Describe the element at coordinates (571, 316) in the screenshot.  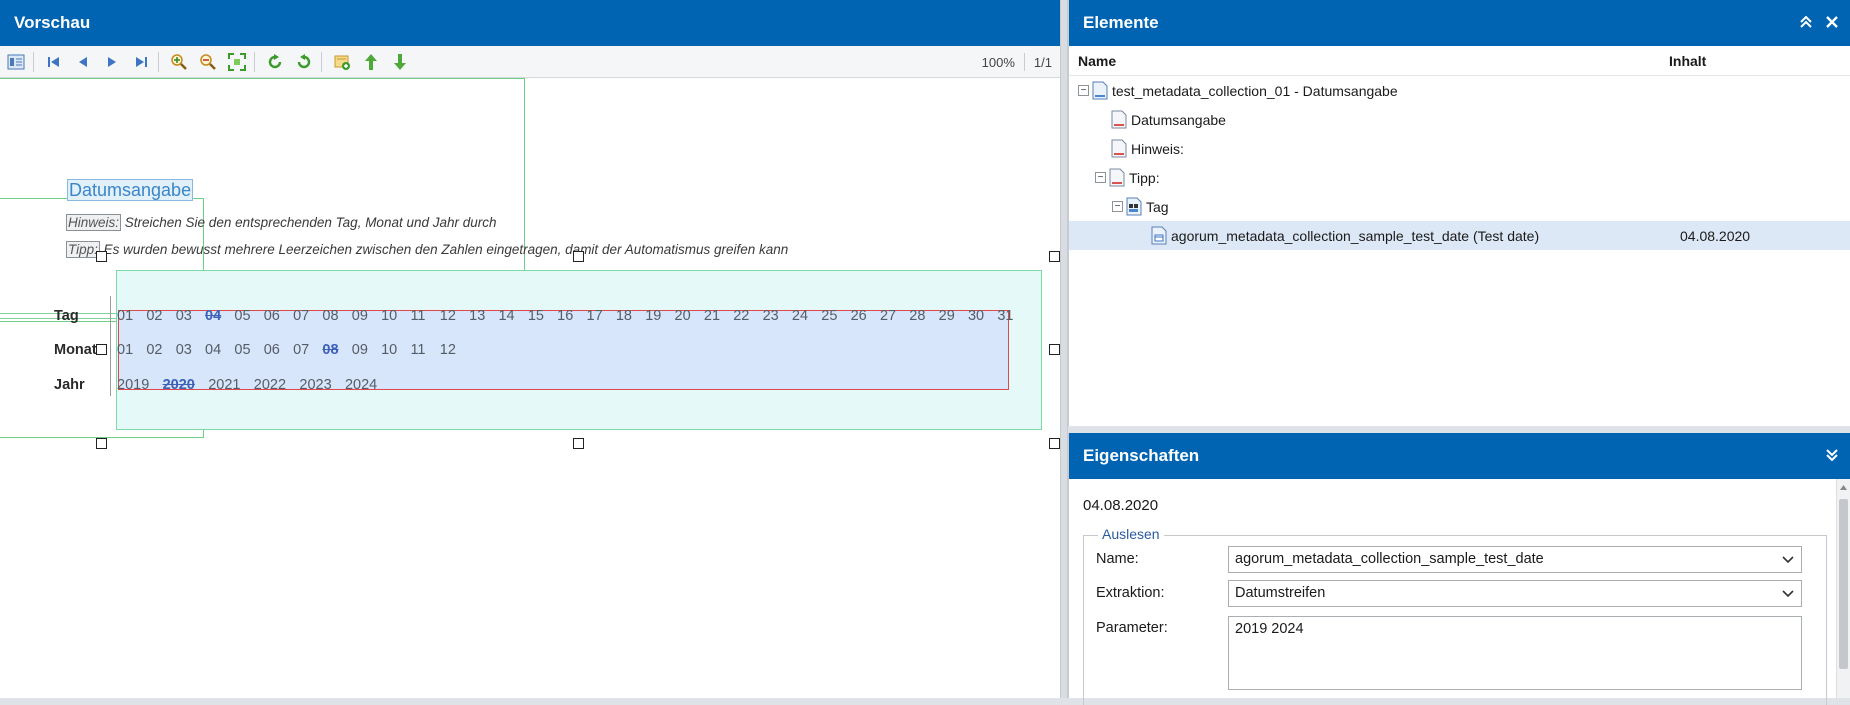
I see `date-strip-value: 16` at that location.